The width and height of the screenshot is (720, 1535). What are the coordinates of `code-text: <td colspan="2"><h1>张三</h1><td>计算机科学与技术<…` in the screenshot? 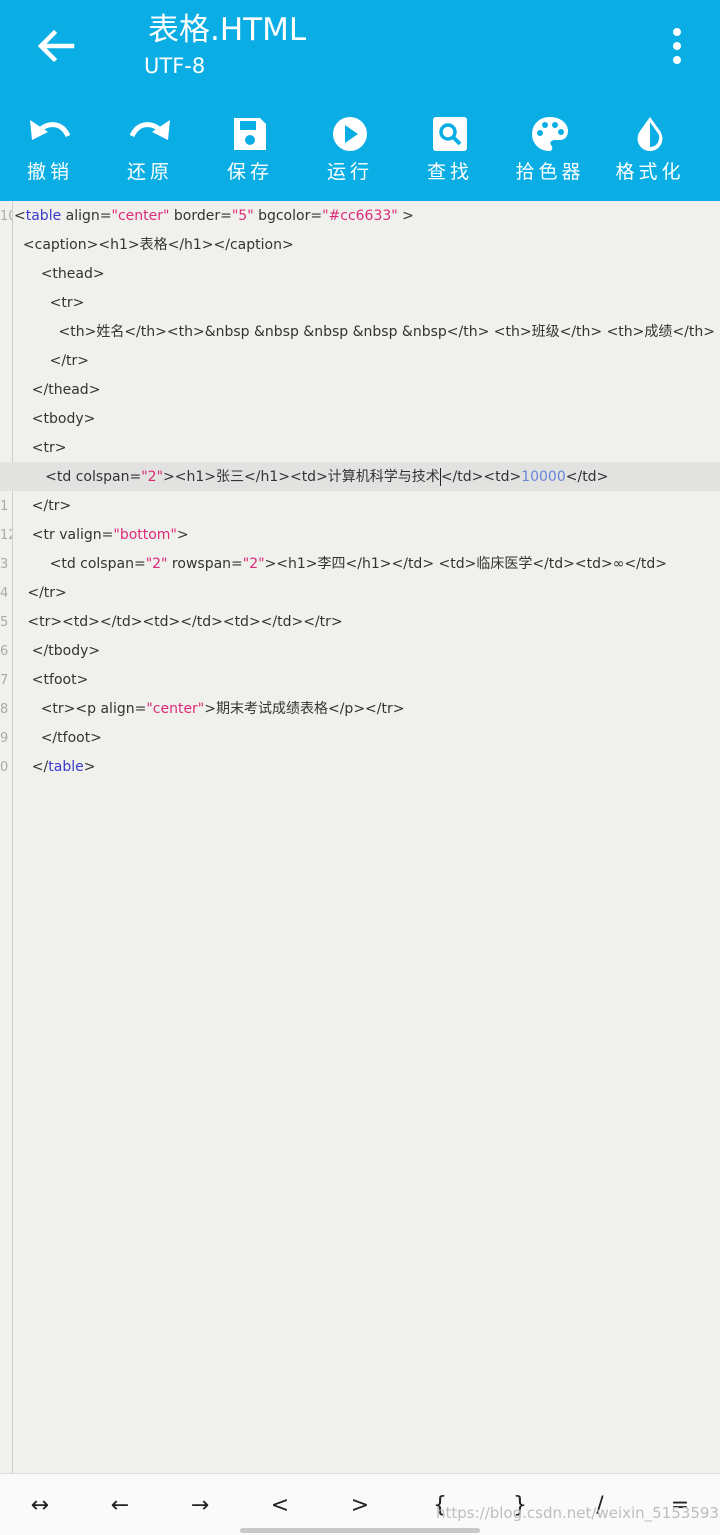 It's located at (311, 477).